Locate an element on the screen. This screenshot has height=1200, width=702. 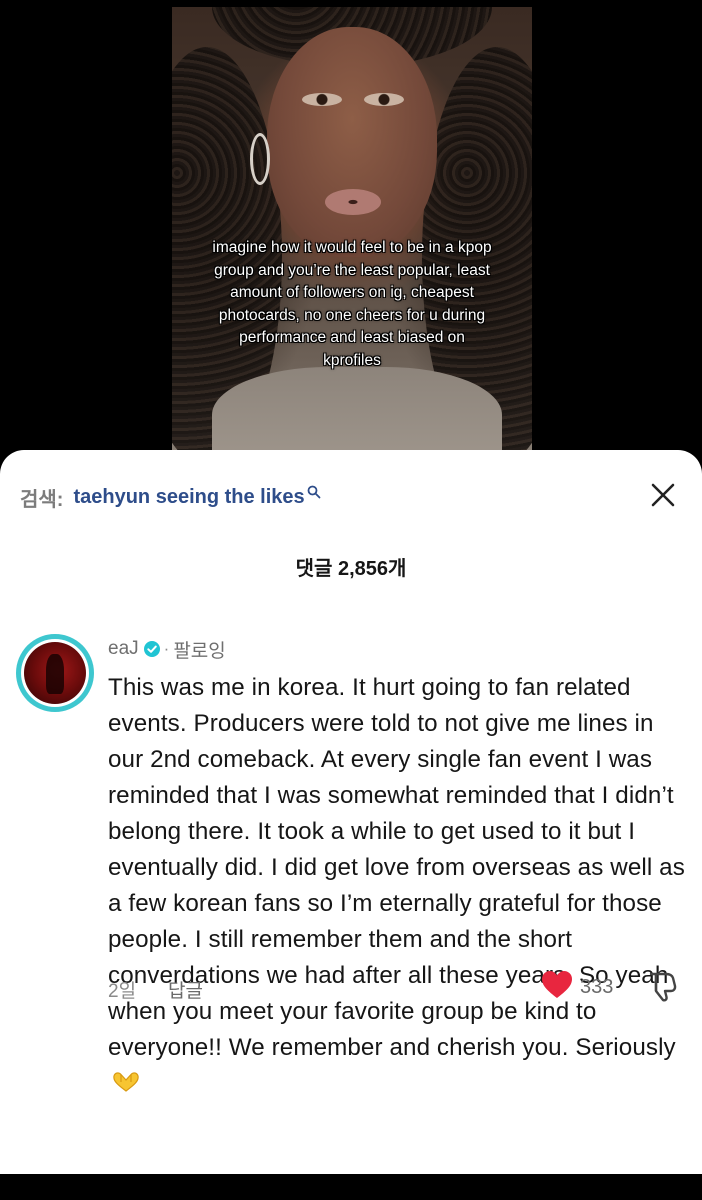
follow-status: 팔로잉 is located at coordinates (199, 649).